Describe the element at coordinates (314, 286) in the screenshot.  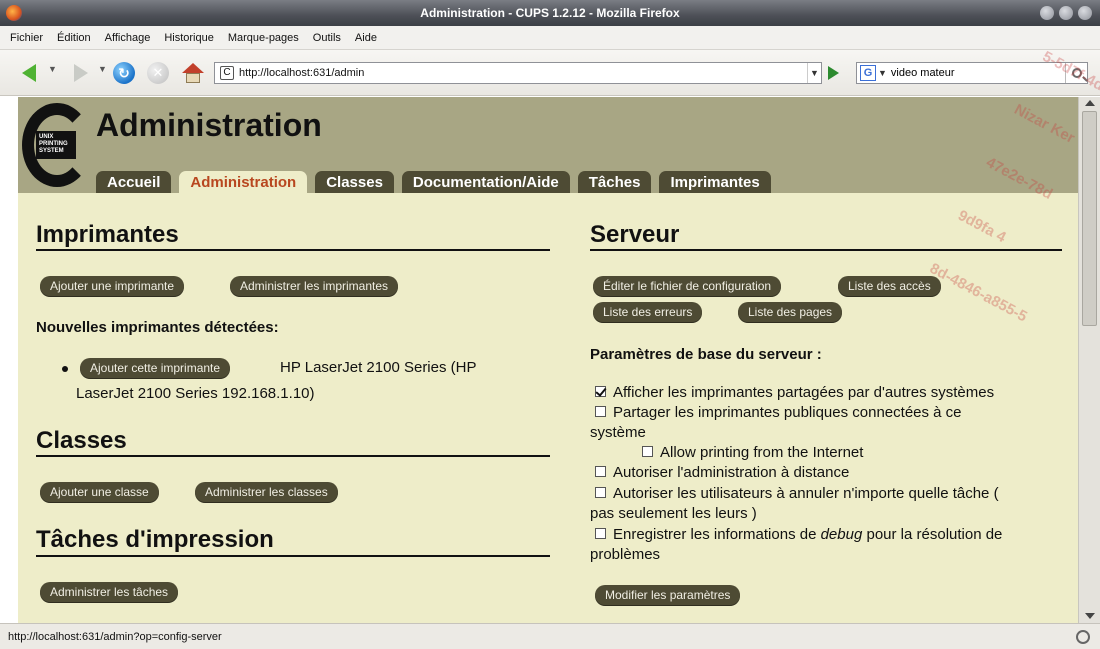
I see `manage-printers-button: Administrer les imprimantes` at that location.